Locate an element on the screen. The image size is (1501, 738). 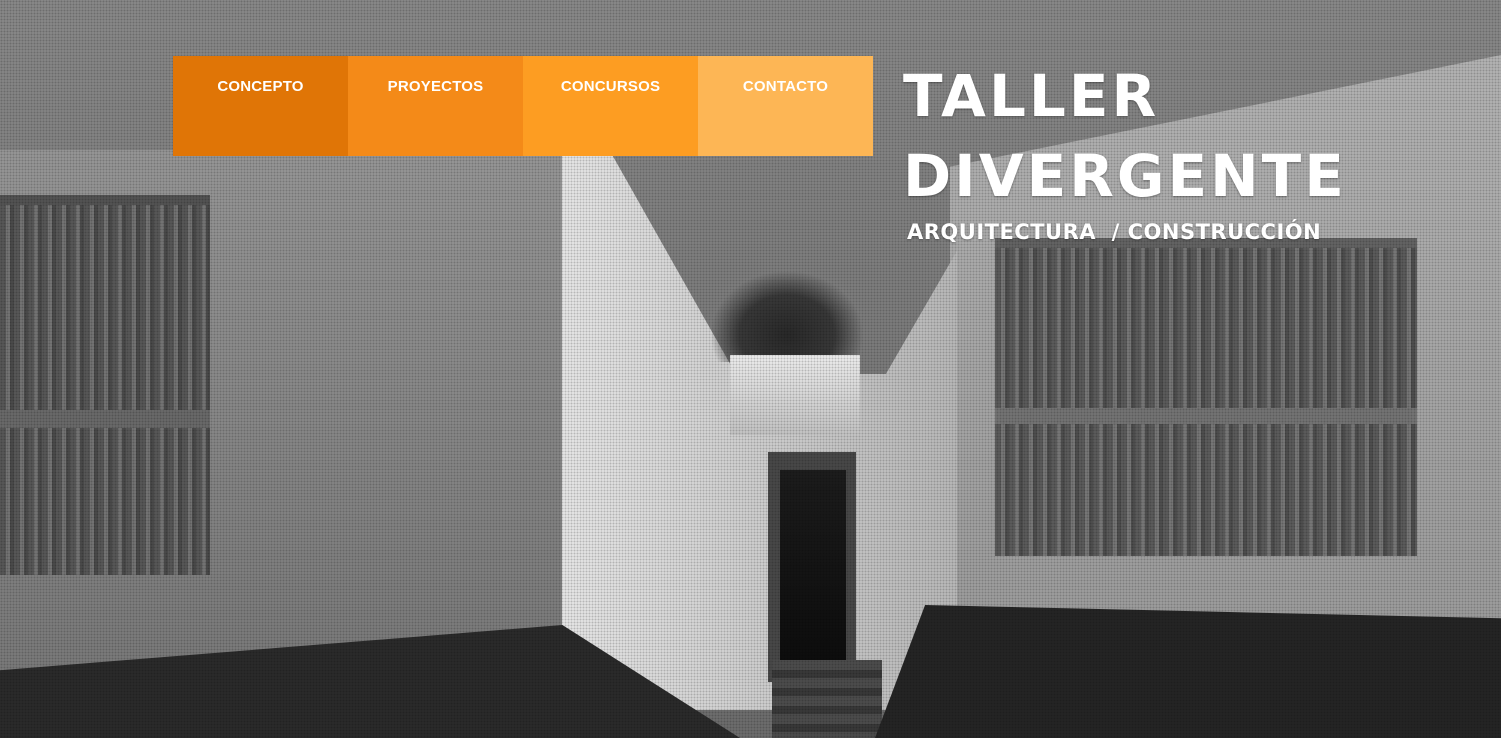
window-right is located at coordinates (1206, 397).